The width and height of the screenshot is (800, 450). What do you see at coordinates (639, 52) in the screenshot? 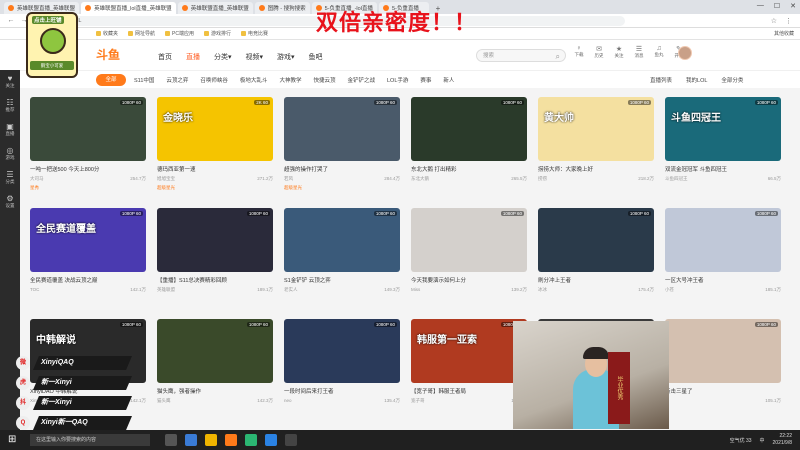
I see `message-button: ☰ 消息` at bounding box center [639, 52].